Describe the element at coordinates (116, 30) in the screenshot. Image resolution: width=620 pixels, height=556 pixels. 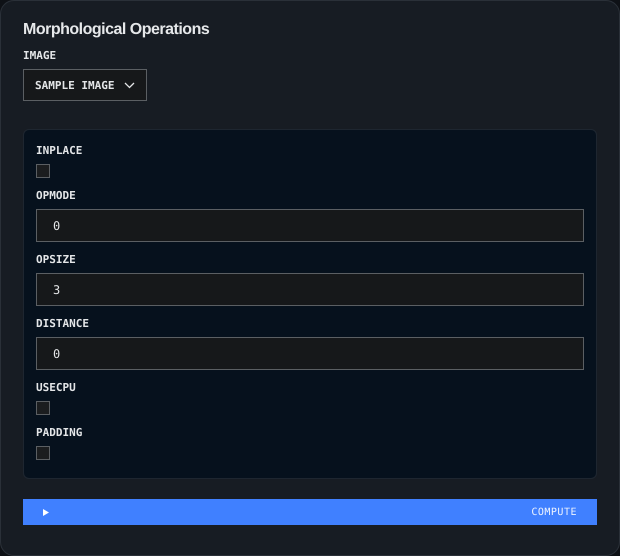
I see `panel-title: Morphological Operations` at that location.